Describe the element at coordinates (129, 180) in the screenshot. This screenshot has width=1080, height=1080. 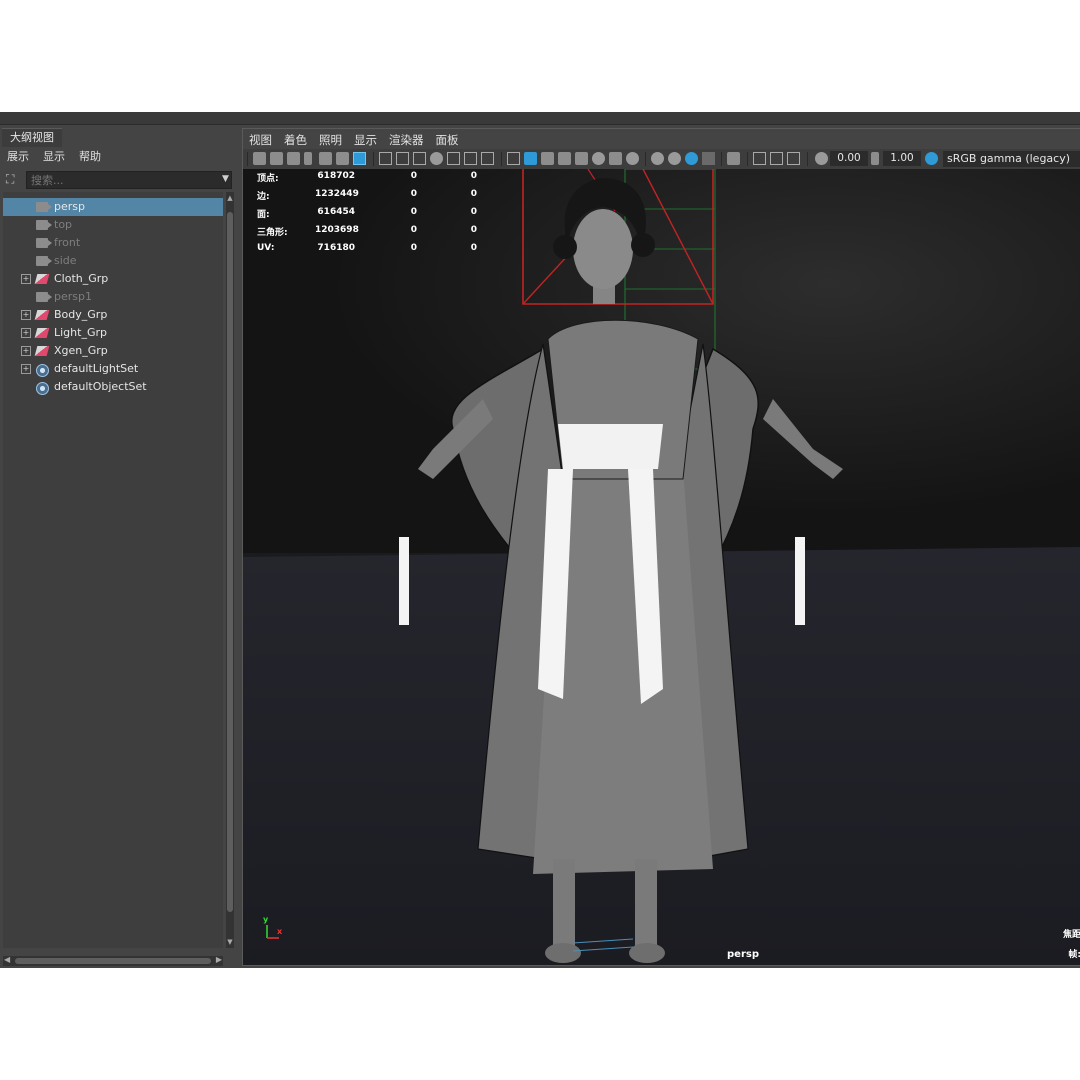
I see `search-input` at that location.